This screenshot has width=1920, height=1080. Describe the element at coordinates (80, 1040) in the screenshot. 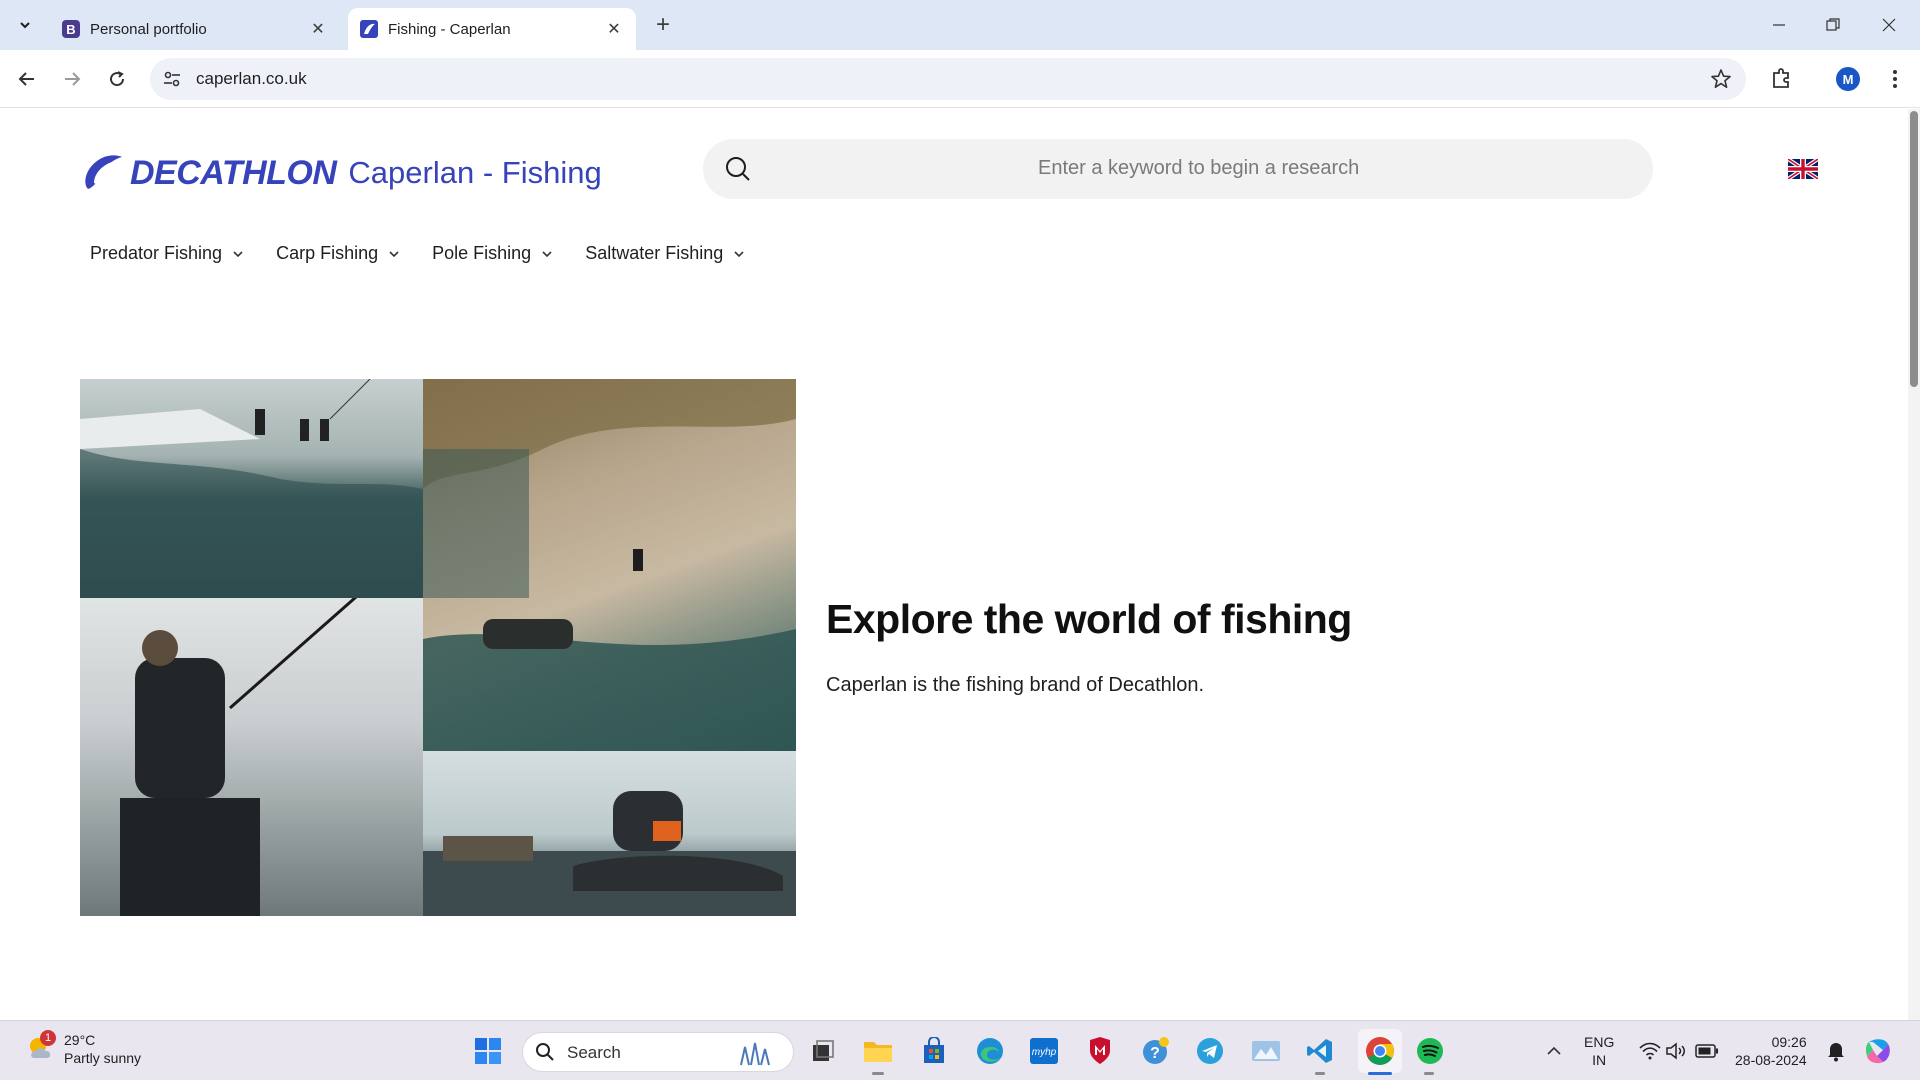

I see `weather-temperature: 29°C` at that location.